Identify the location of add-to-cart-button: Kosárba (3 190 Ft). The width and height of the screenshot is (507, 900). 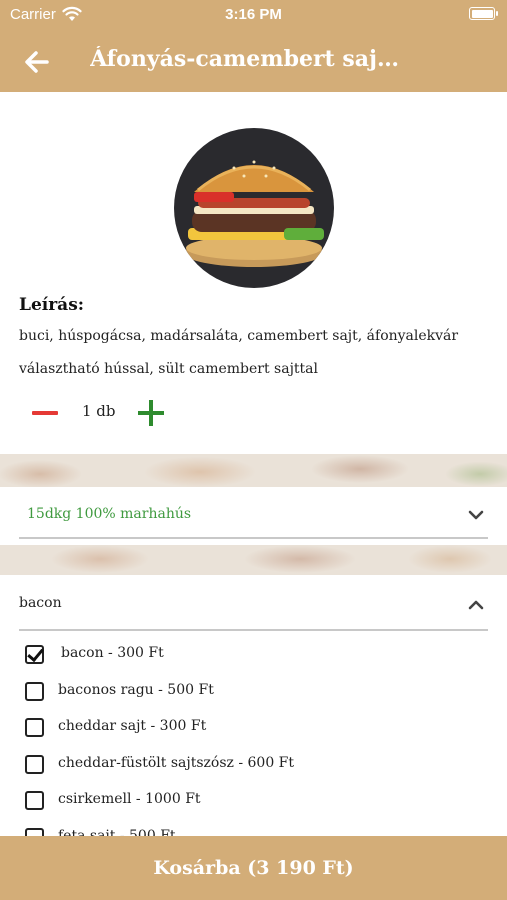
(253, 868).